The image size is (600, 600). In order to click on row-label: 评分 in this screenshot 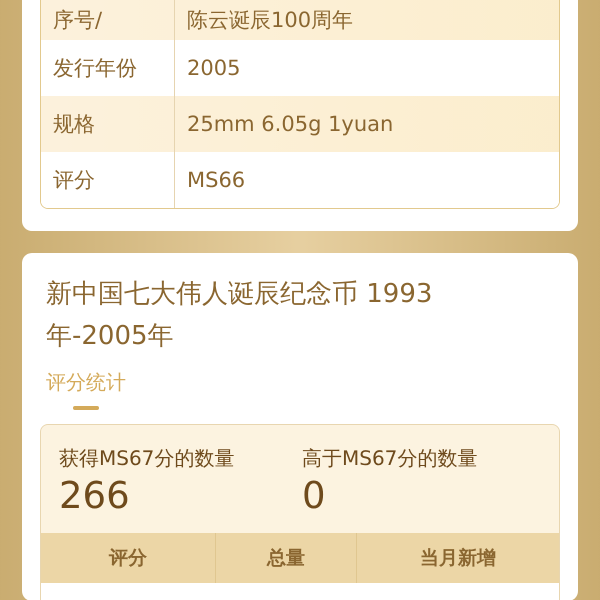, I will do `click(108, 180)`.